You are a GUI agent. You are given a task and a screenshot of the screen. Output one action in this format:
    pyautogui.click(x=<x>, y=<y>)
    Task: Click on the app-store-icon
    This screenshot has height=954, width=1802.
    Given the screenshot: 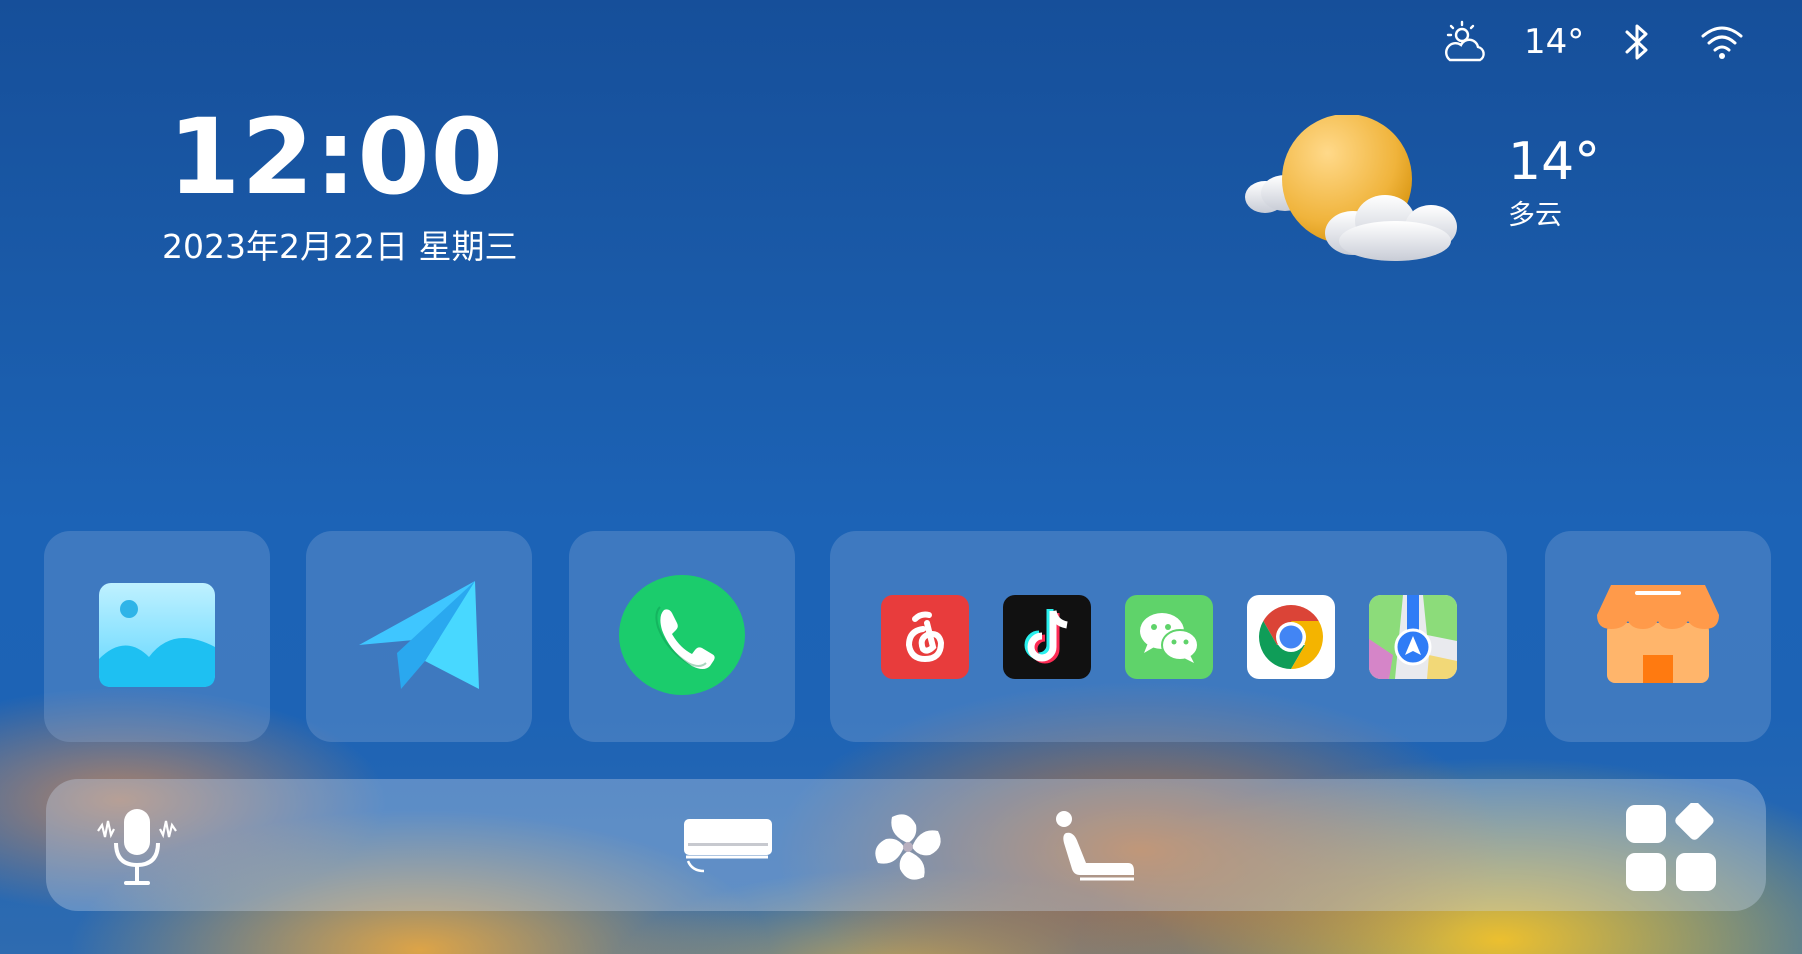 What is the action you would take?
    pyautogui.click(x=1658, y=636)
    